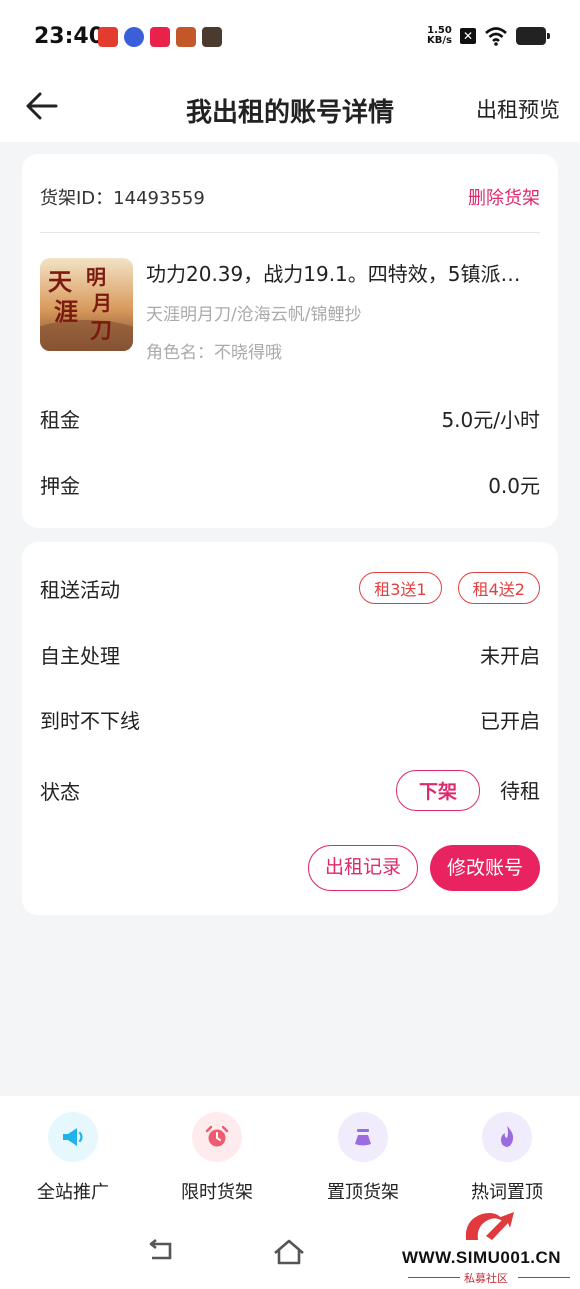 The image size is (580, 1289). I want to click on notification-icons, so click(160, 37).